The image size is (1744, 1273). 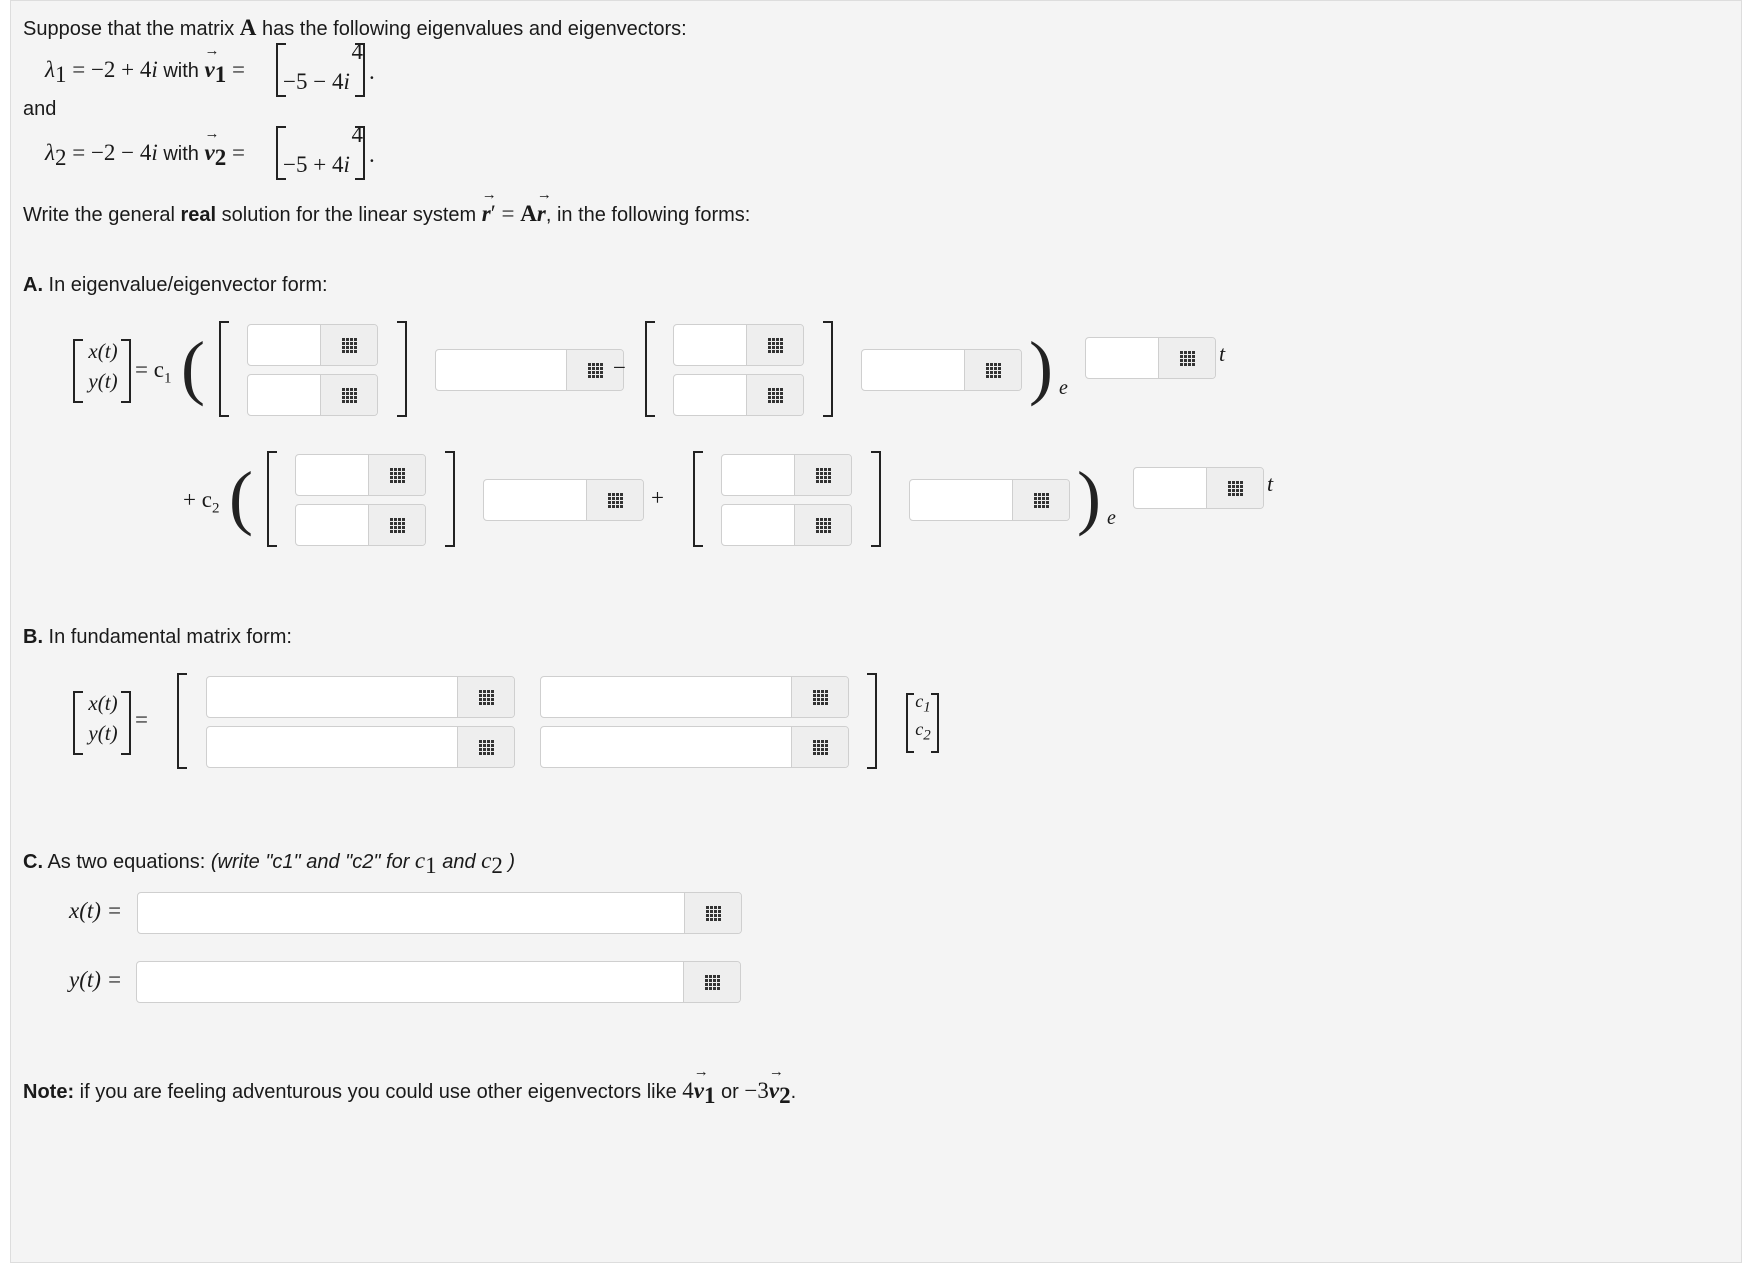 What do you see at coordinates (357, 134) in the screenshot?
I see `vector-2-top: 4` at bounding box center [357, 134].